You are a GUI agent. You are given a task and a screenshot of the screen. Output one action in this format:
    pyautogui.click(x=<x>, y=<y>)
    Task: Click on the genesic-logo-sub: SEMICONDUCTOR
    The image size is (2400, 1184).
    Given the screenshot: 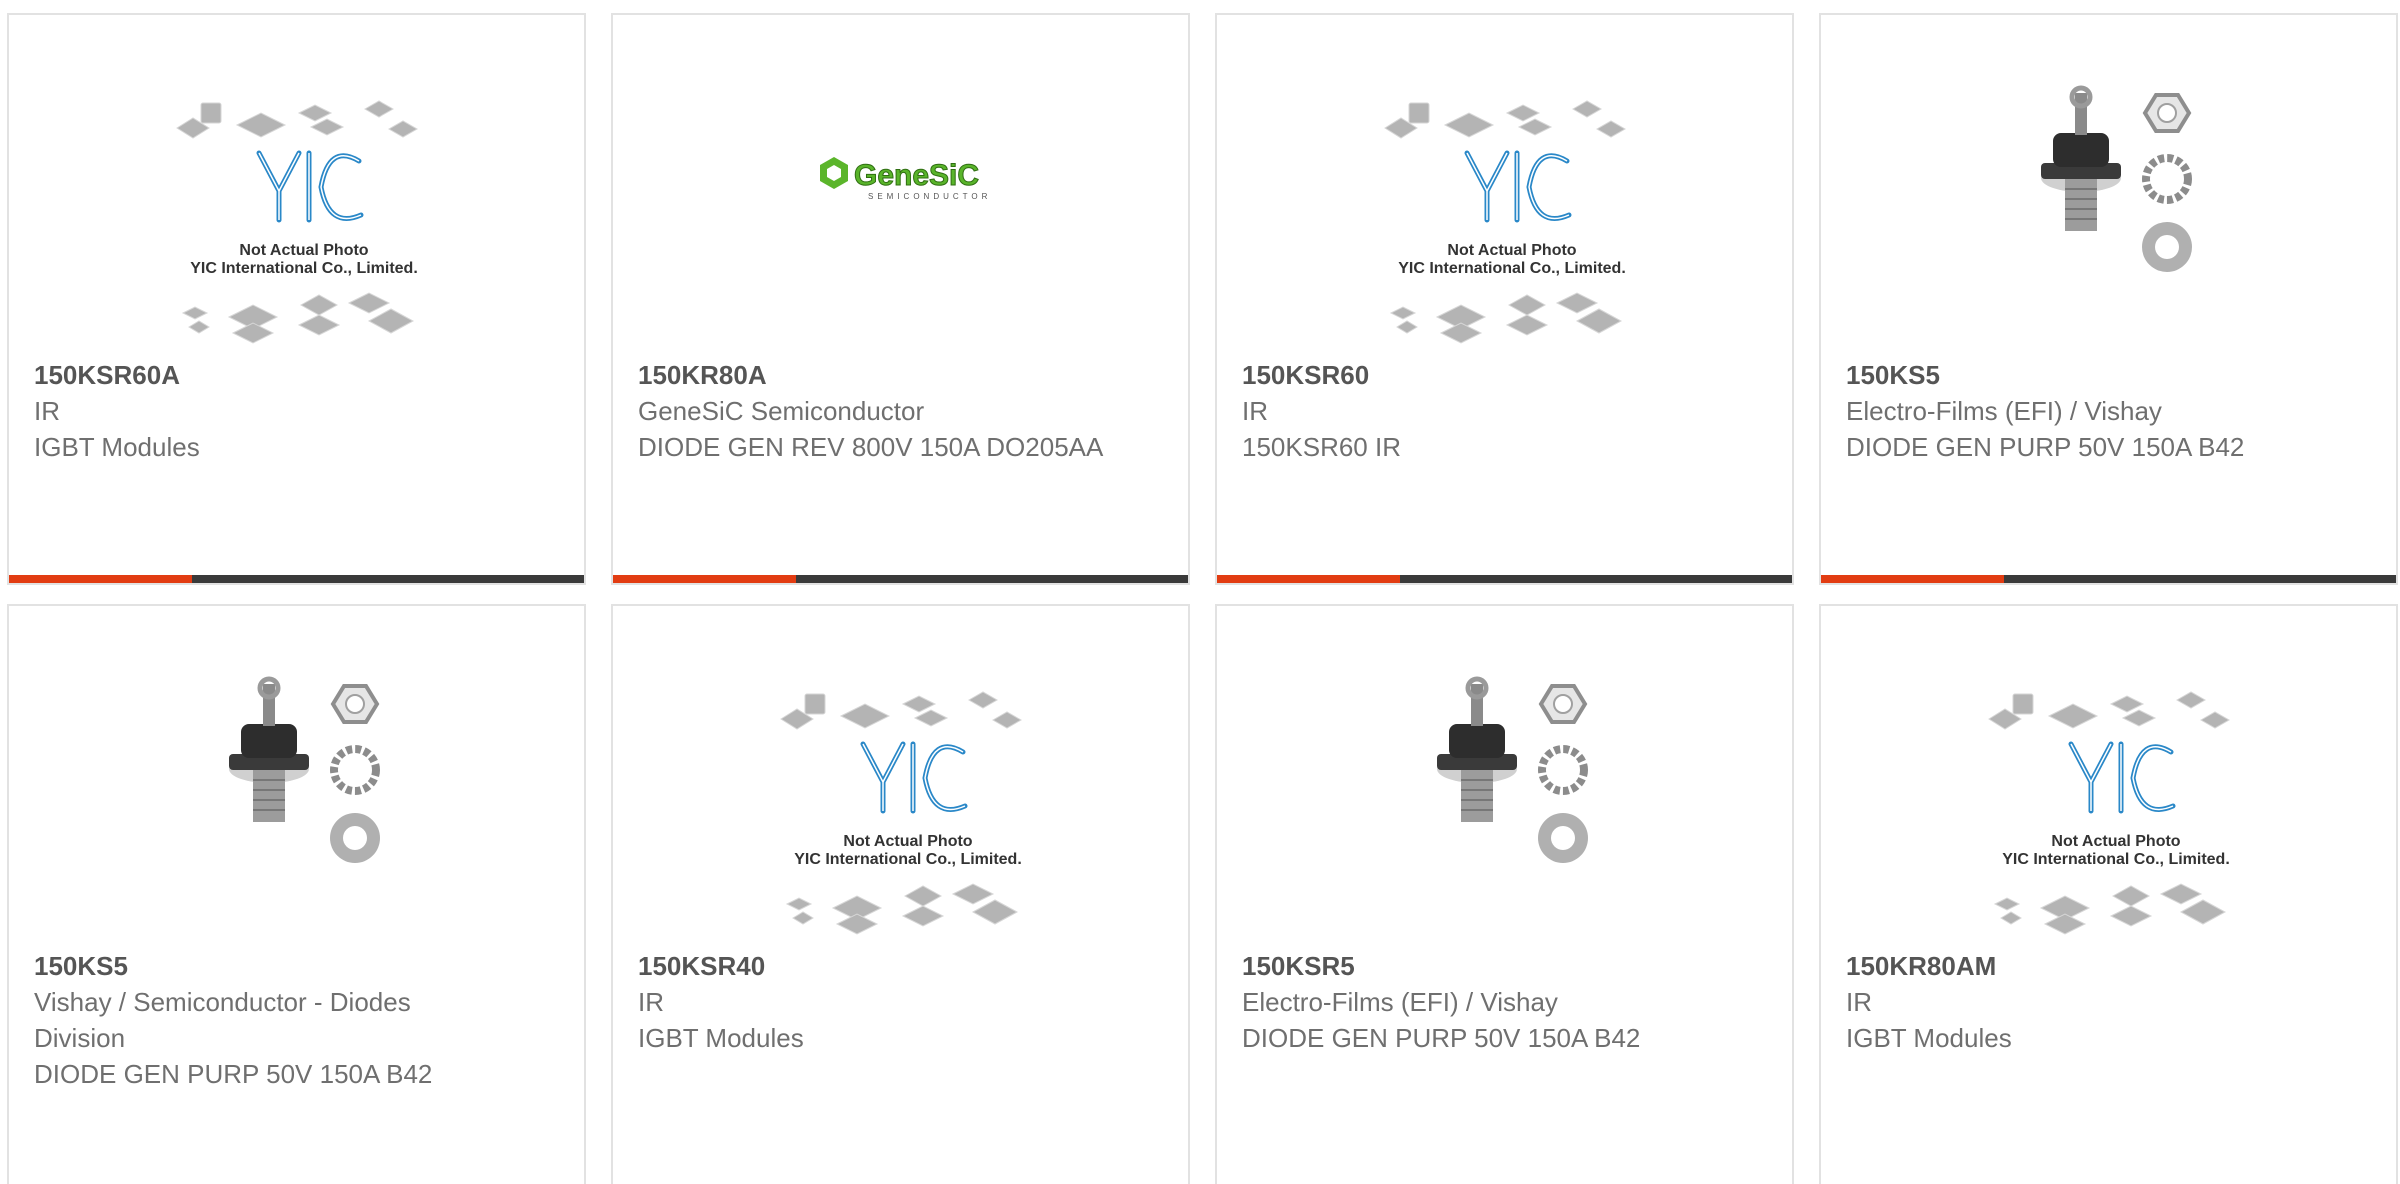 What is the action you would take?
    pyautogui.click(x=929, y=196)
    